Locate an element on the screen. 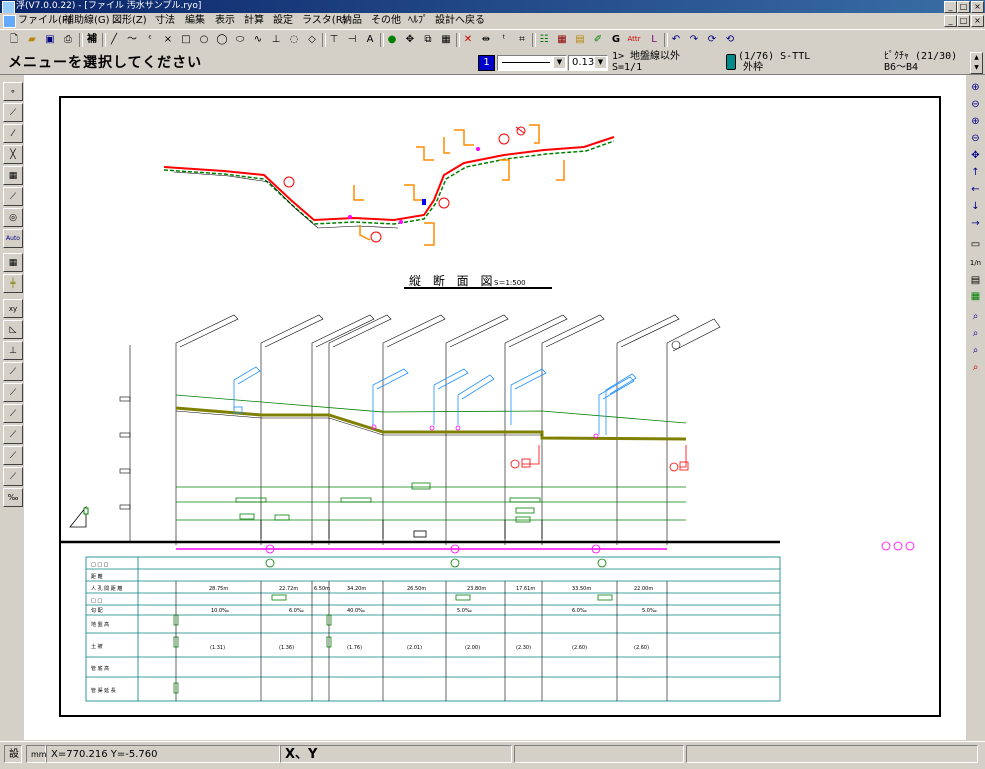 The height and width of the screenshot is (769, 985). new-icon: 🗋 is located at coordinates (14, 39).